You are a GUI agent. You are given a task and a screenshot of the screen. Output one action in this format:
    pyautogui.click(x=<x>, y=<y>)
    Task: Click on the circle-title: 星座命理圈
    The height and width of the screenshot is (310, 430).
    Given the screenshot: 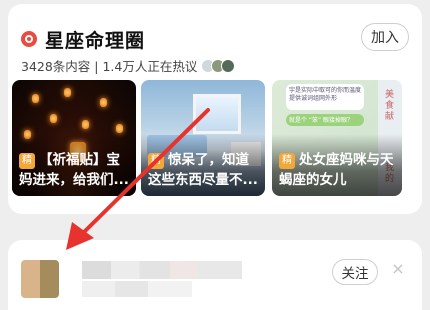 What is the action you would take?
    pyautogui.click(x=95, y=39)
    